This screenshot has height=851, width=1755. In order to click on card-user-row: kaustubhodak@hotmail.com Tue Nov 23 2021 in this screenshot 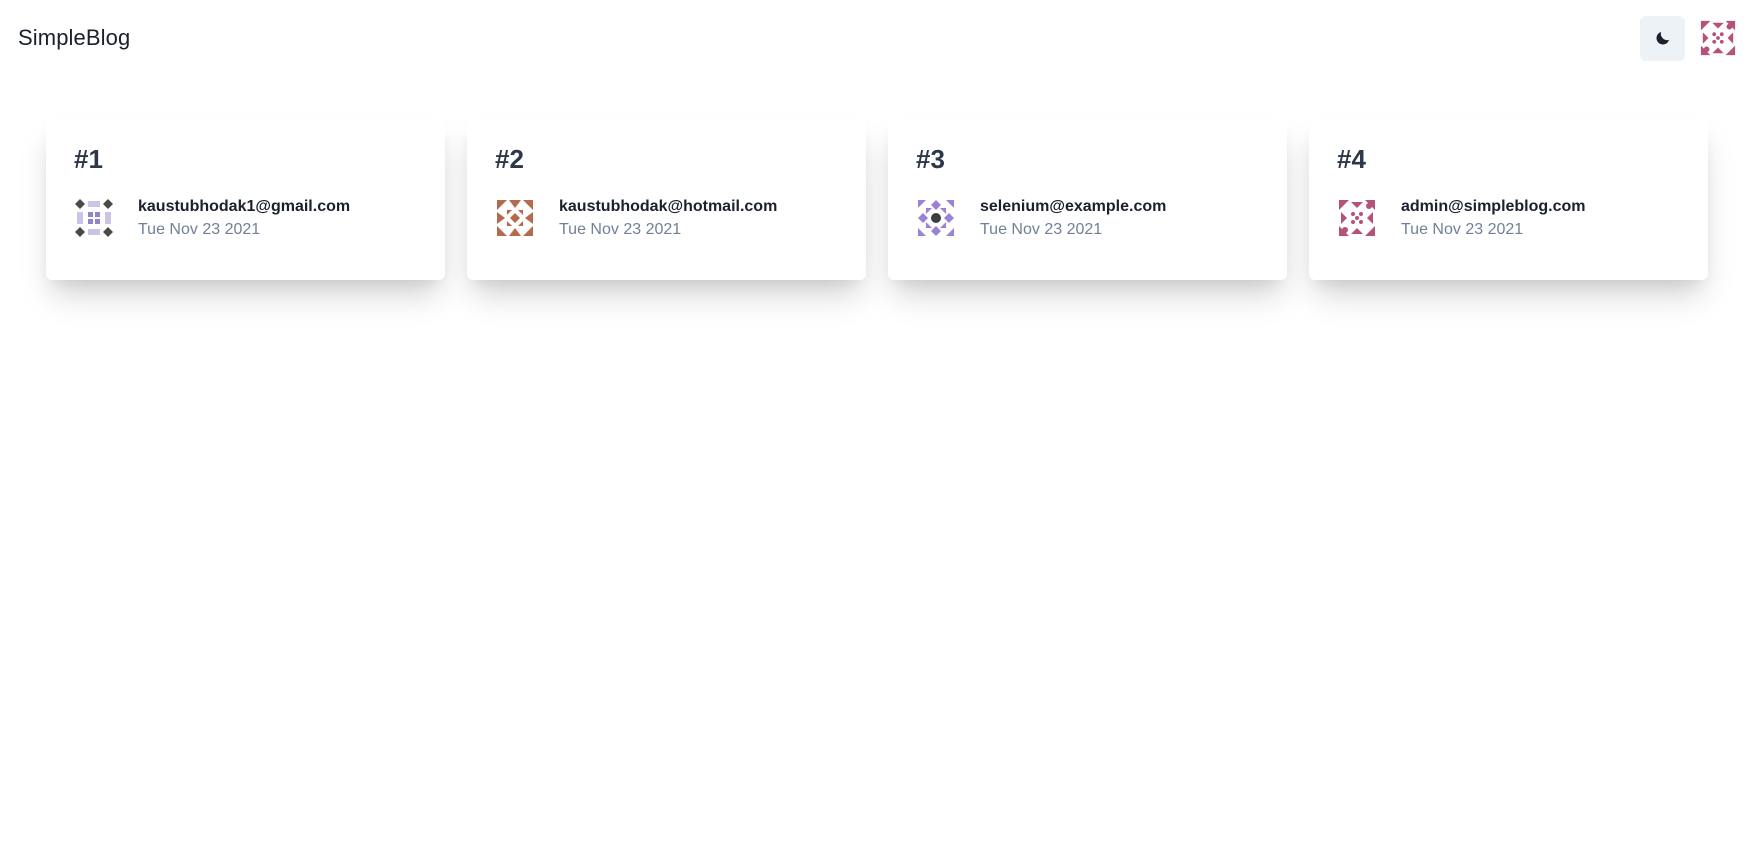, I will do `click(666, 218)`.